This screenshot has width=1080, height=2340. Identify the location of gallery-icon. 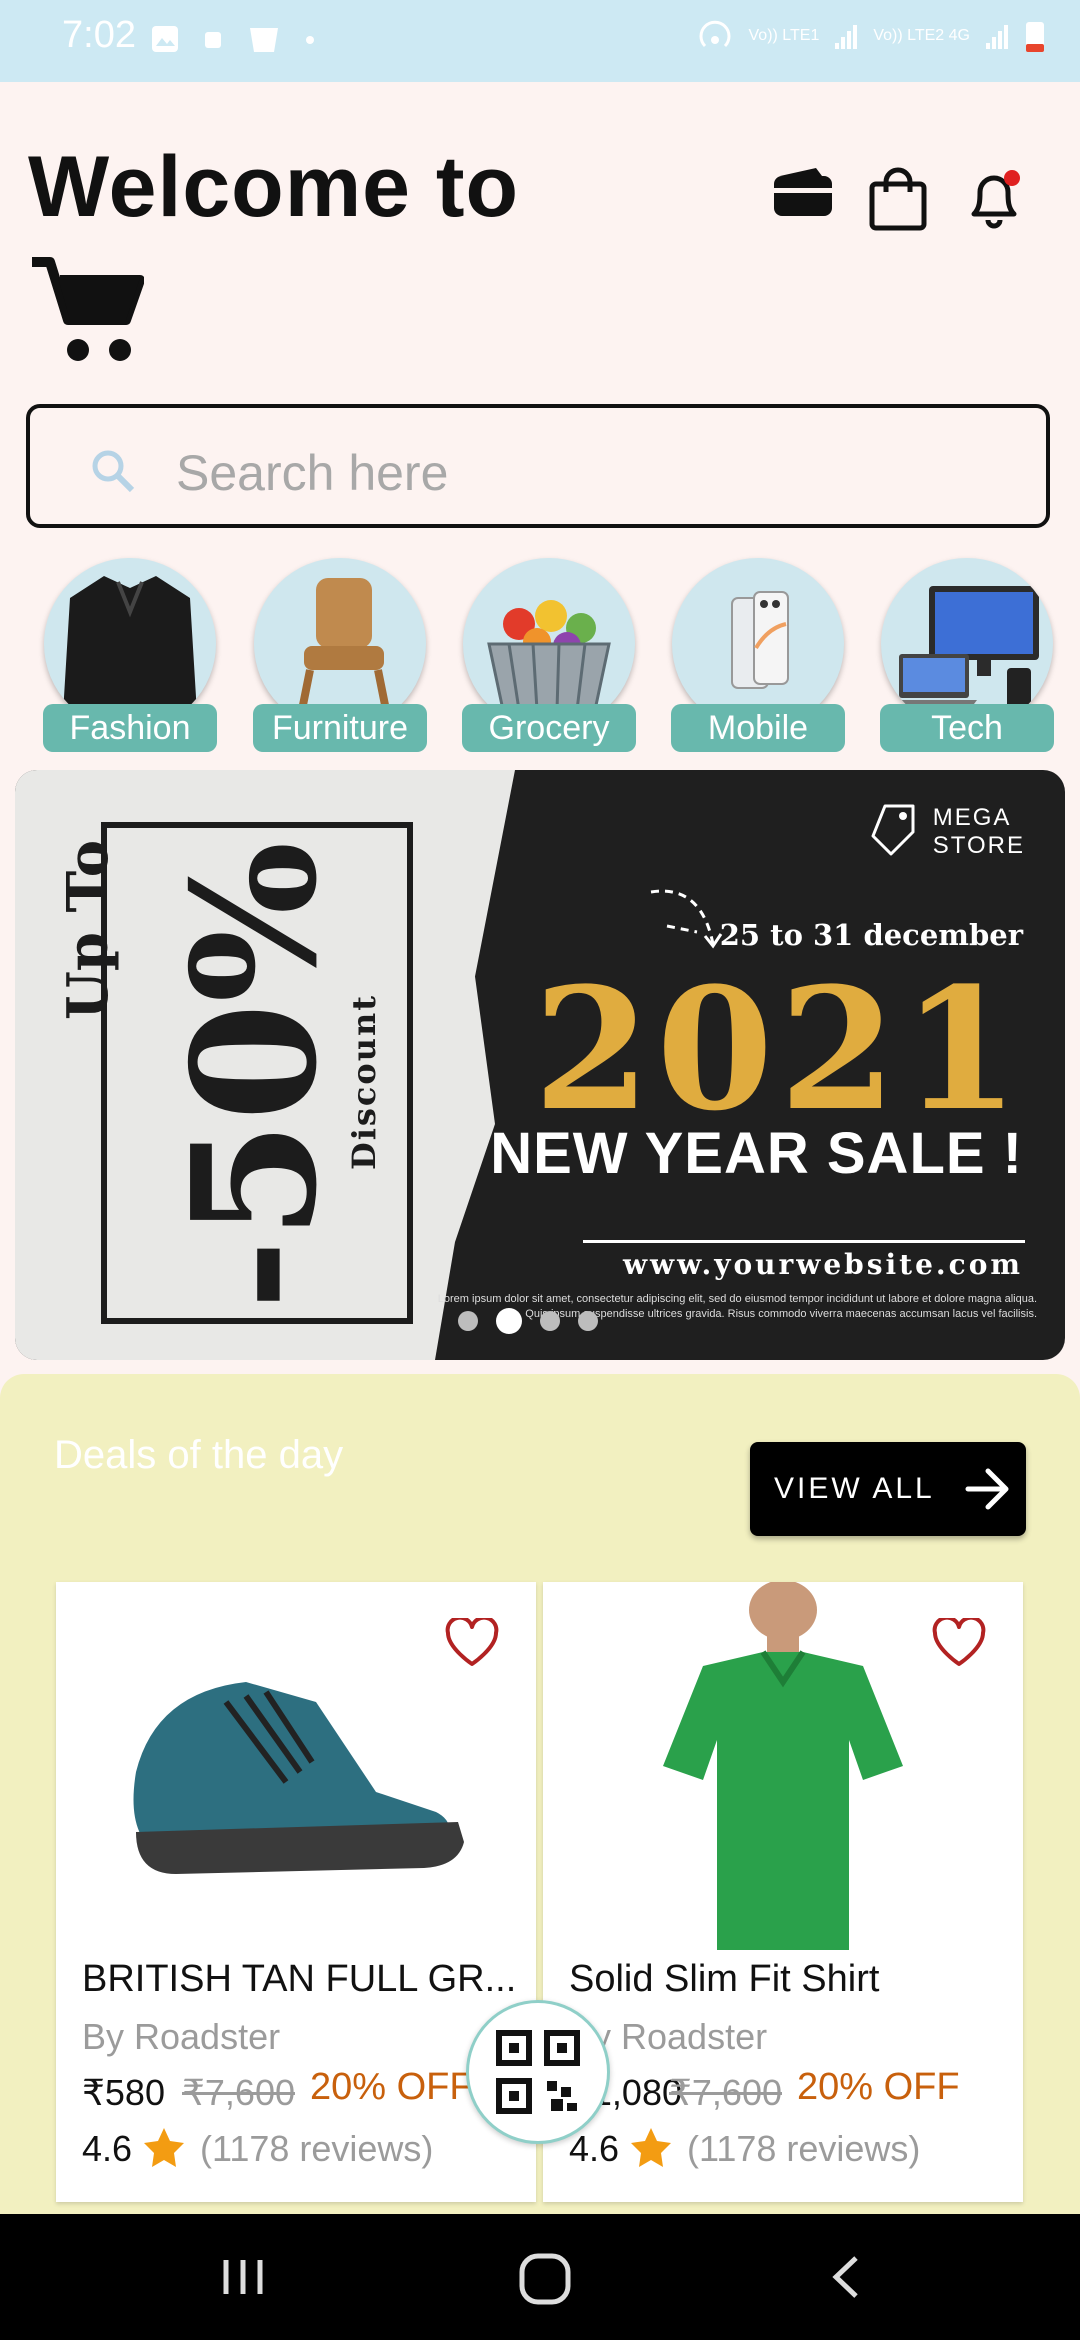
(165, 39).